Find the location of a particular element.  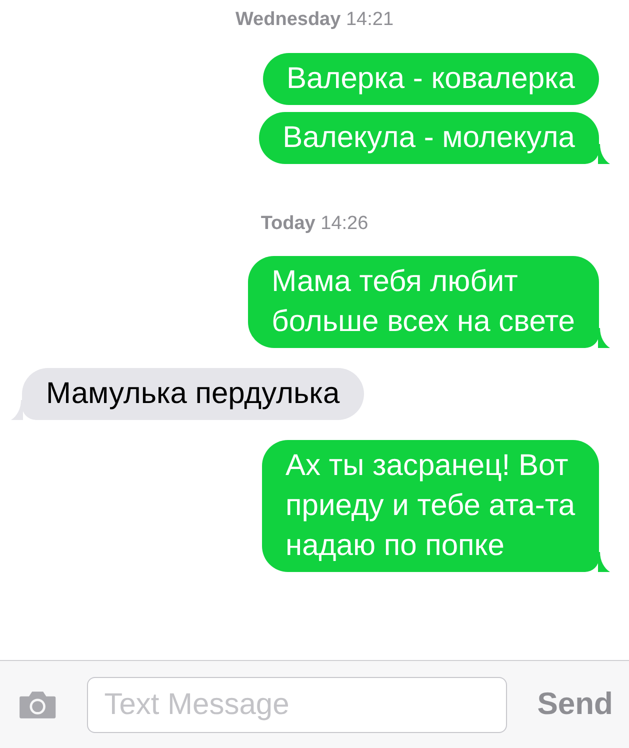

text-message-field: Text Message is located at coordinates (297, 704).